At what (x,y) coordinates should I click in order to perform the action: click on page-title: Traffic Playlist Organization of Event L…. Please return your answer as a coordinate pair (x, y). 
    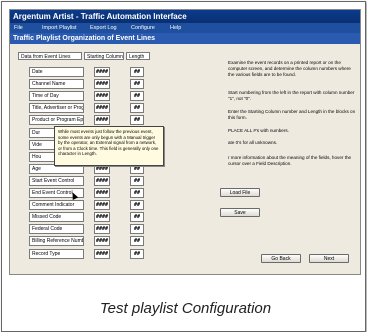
    Looking at the image, I should click on (185, 38).